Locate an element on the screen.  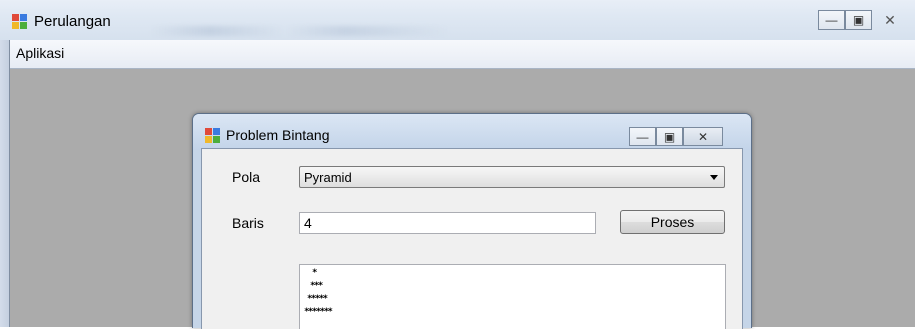
main-window-titlebar: Perulangan ― ▣ ✕ is located at coordinates (457, 20).